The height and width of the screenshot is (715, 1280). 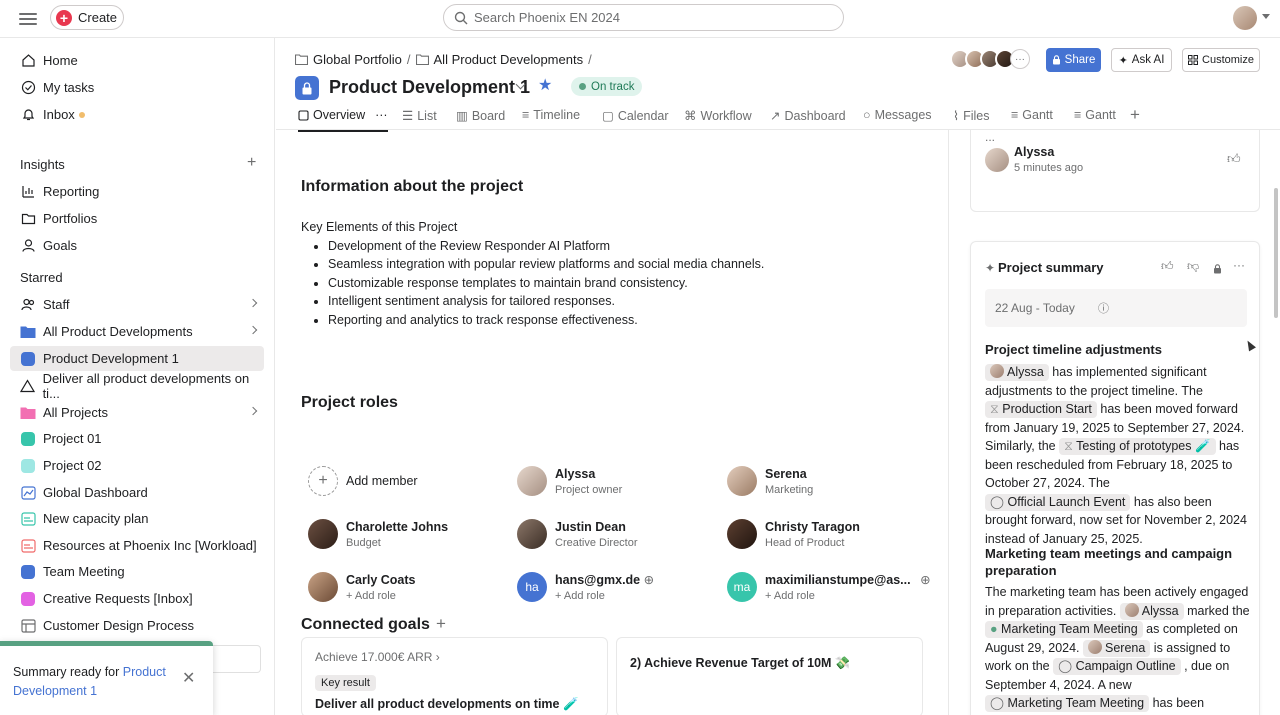 I want to click on breadcrumb-all-product-developments: All Product Developments, so click(x=509, y=59).